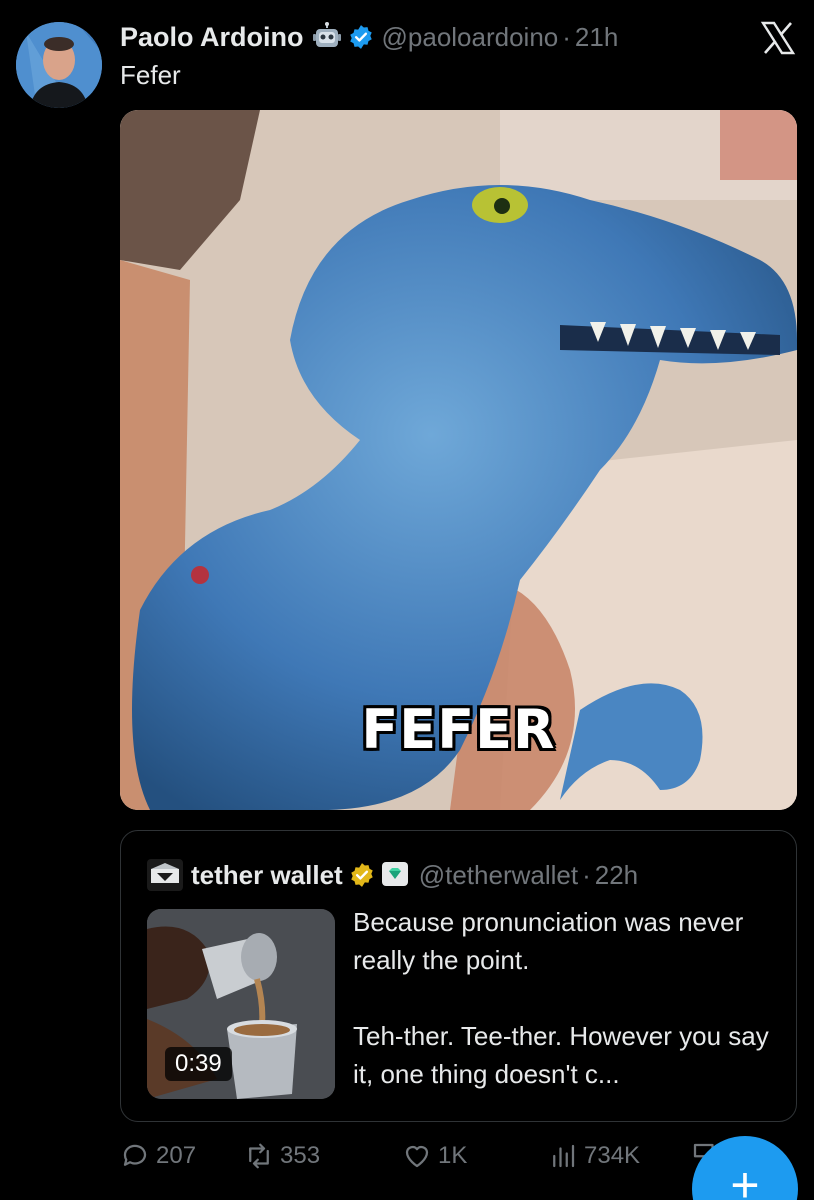 The height and width of the screenshot is (1200, 814). Describe the element at coordinates (165, 875) in the screenshot. I see `tether-wallet-avatar-icon` at that location.